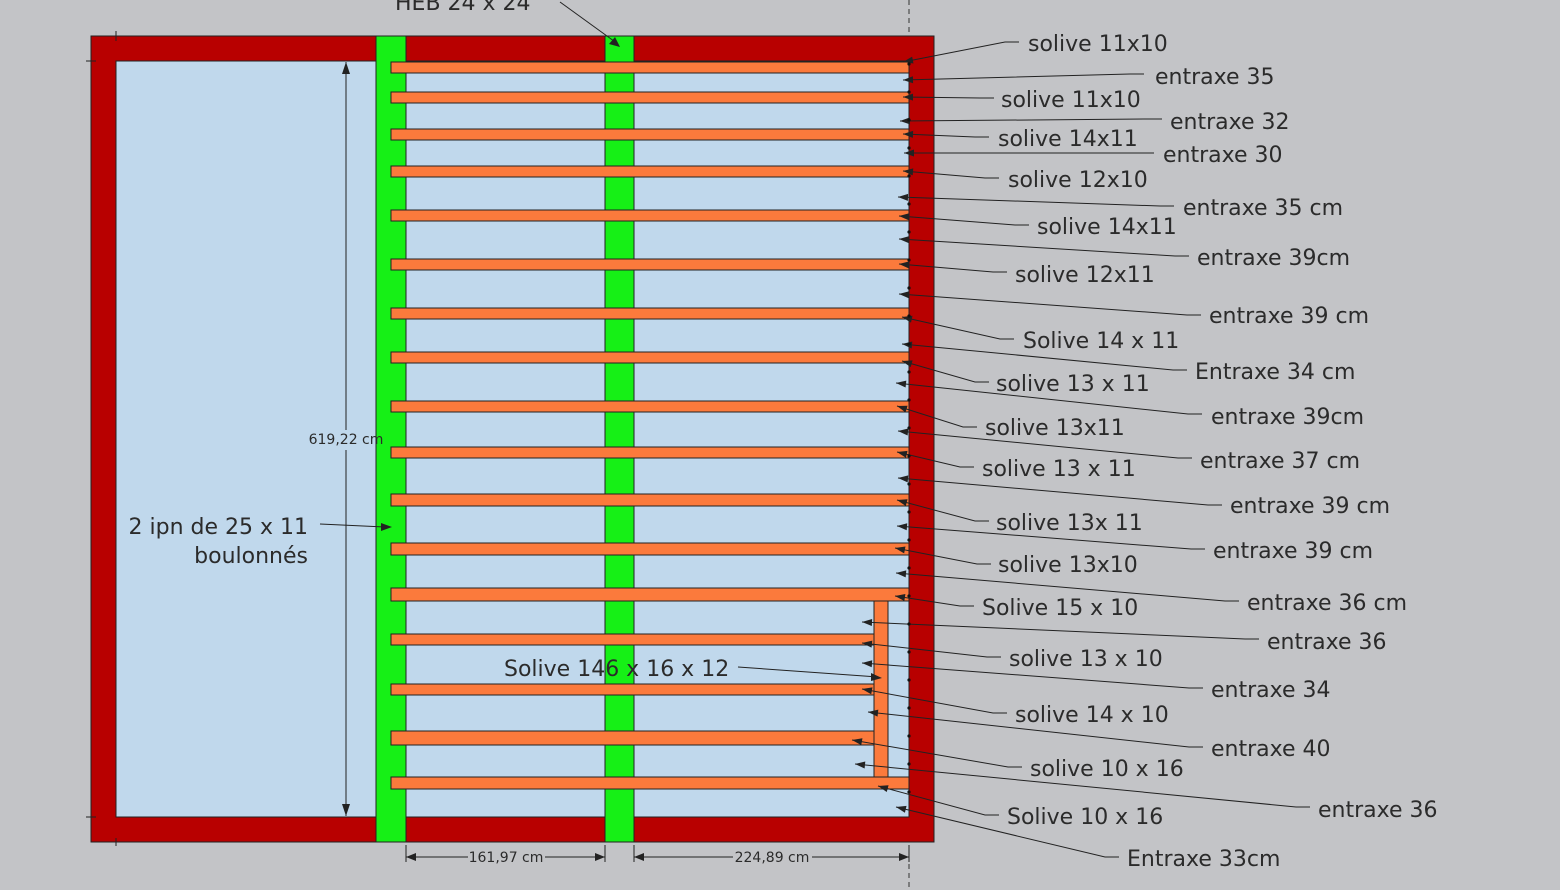  Describe the element at coordinates (346, 440) in the screenshot. I see `vertical-dimension-label: 619,22 cm` at that location.